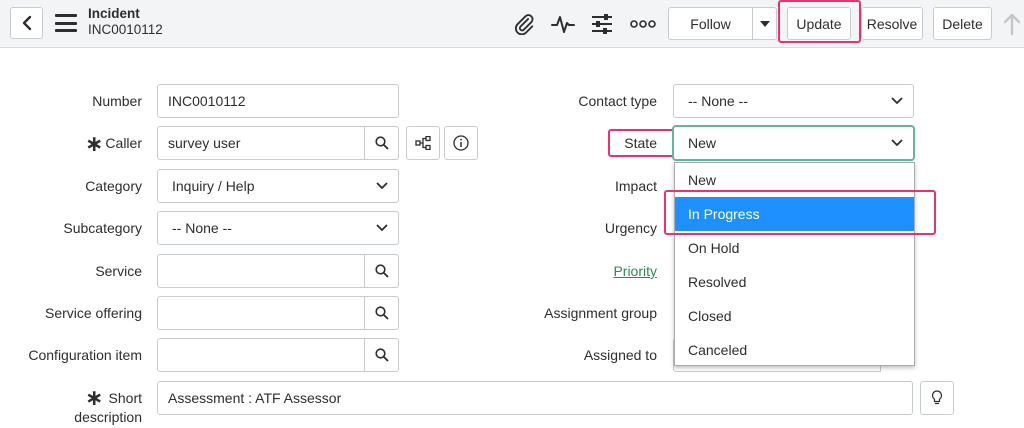 This screenshot has width=1024, height=428. Describe the element at coordinates (123, 143) in the screenshot. I see `caller-label: Caller` at that location.